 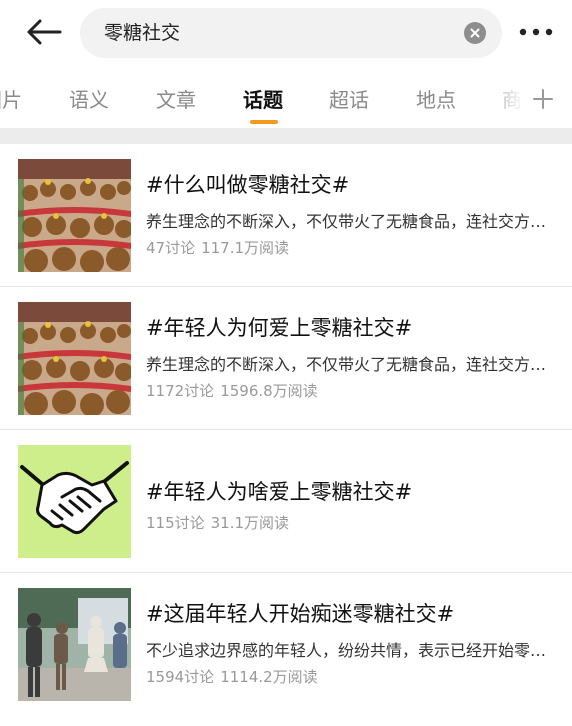 What do you see at coordinates (286, 136) in the screenshot?
I see `section-divider` at bounding box center [286, 136].